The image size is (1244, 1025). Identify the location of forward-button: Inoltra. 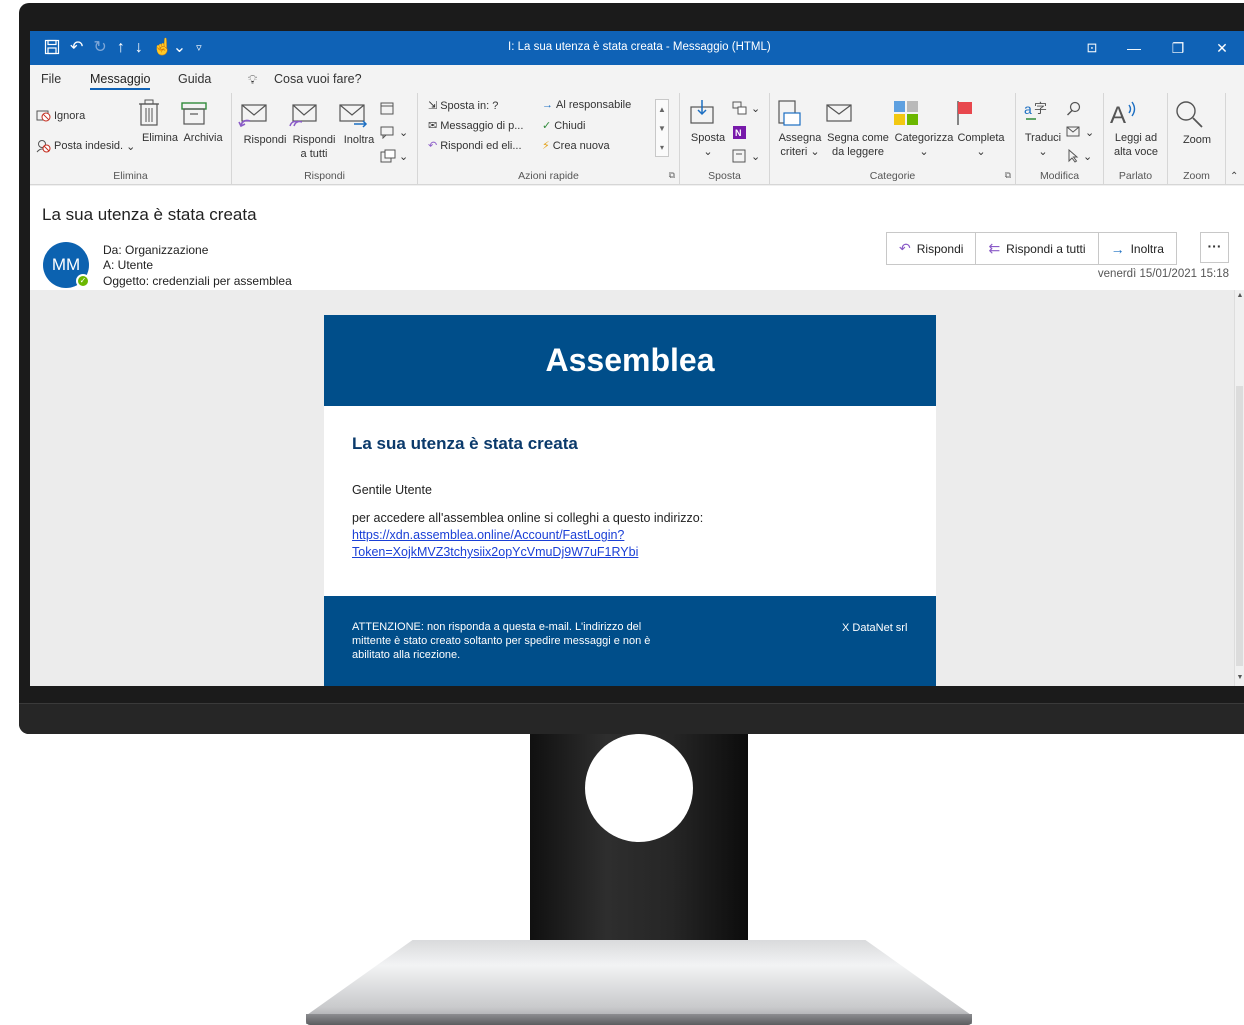
(359, 124).